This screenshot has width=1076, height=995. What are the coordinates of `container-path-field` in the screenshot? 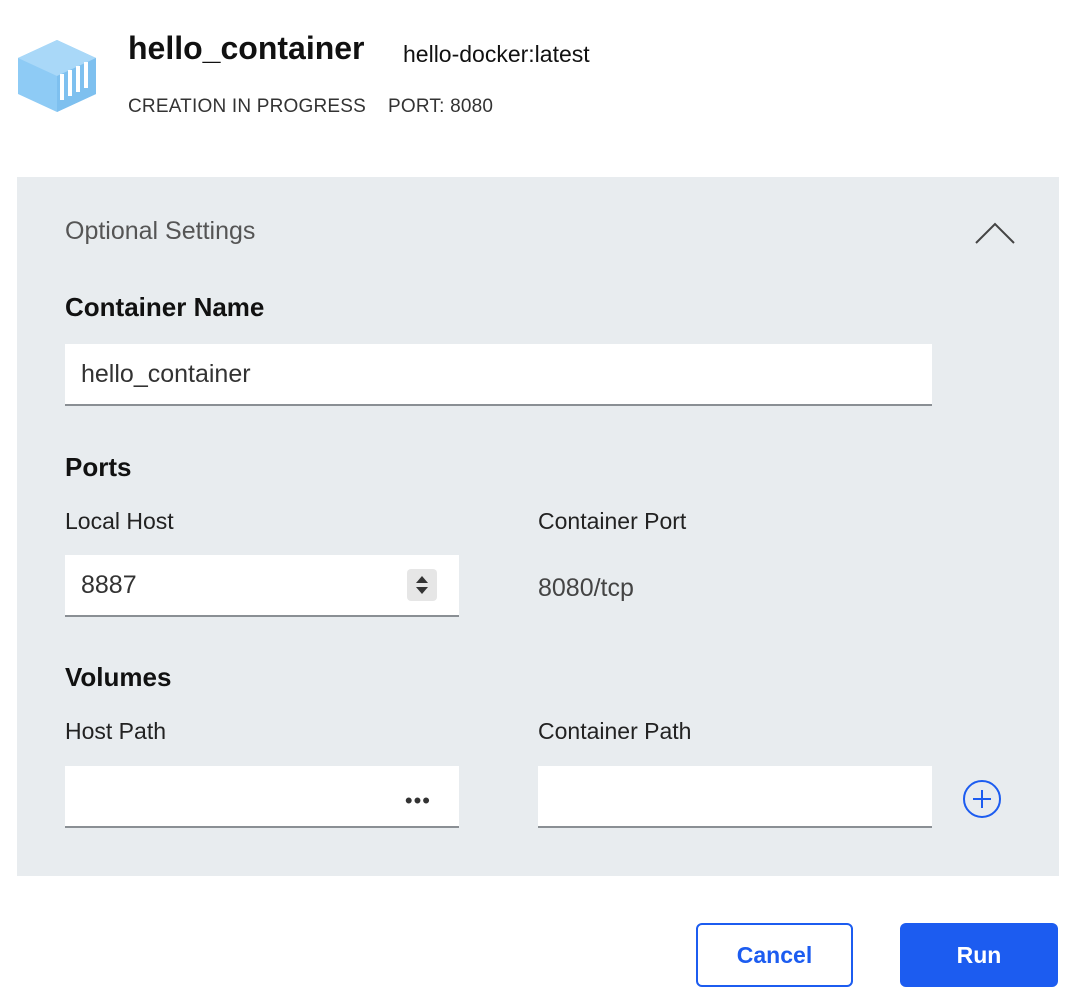 It's located at (735, 797).